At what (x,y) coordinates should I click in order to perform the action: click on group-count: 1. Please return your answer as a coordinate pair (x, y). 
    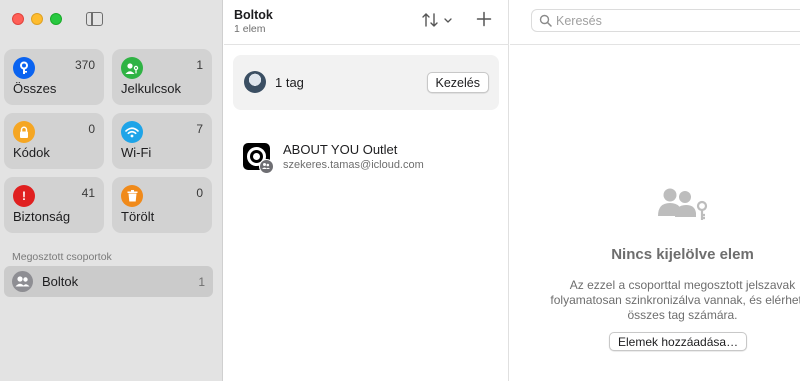
    Looking at the image, I should click on (201, 282).